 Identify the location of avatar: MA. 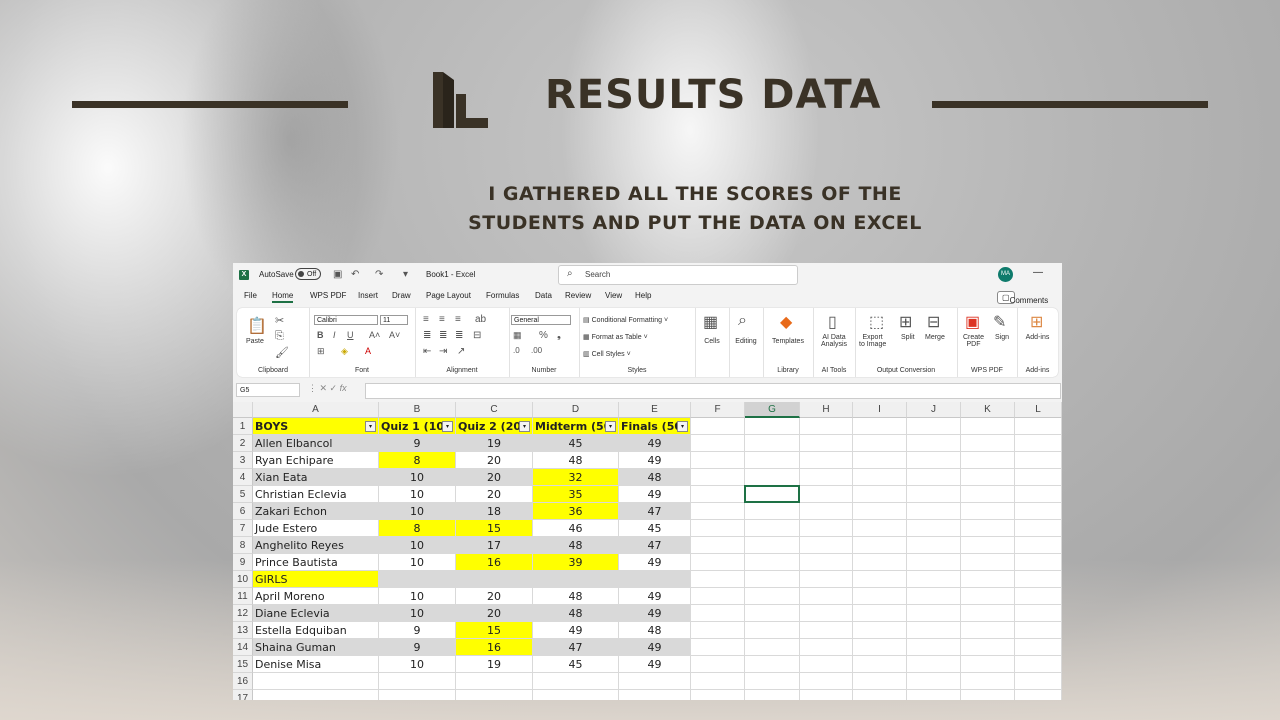
(1005, 274).